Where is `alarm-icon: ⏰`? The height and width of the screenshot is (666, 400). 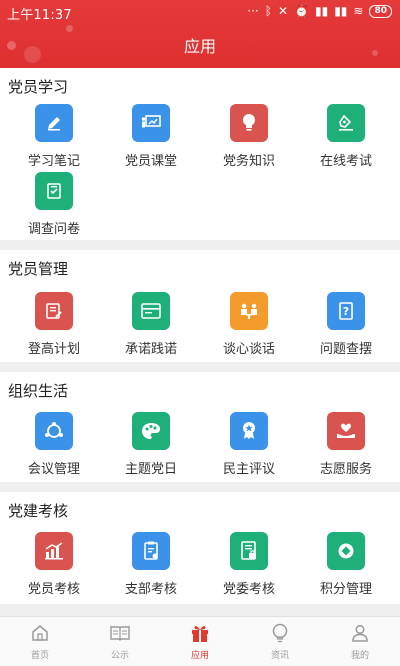
alarm-icon: ⏰ is located at coordinates (301, 11).